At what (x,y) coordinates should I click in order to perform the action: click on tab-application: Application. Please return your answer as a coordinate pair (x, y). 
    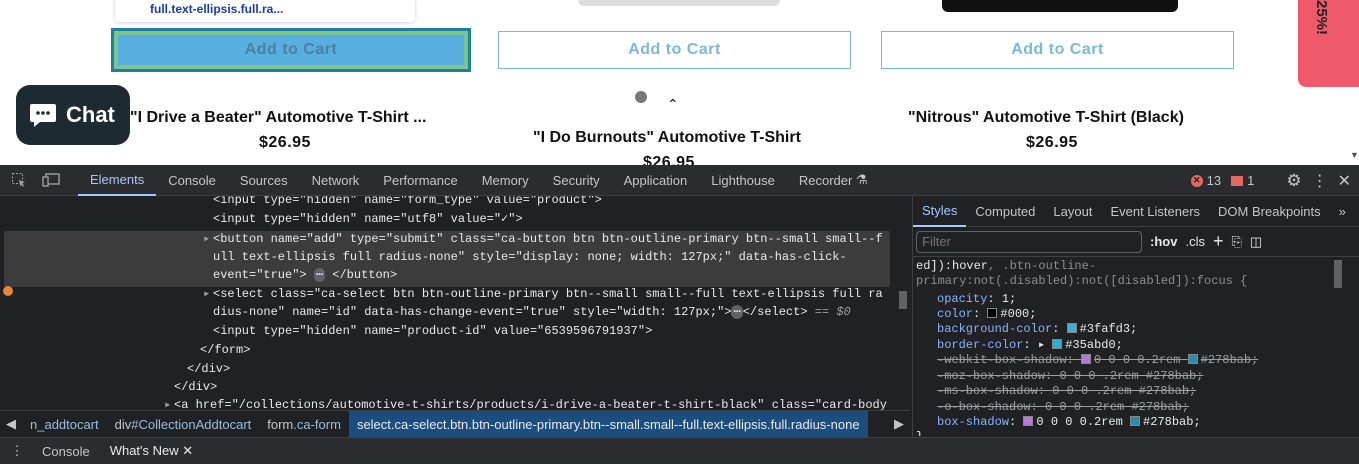
    Looking at the image, I should click on (656, 180).